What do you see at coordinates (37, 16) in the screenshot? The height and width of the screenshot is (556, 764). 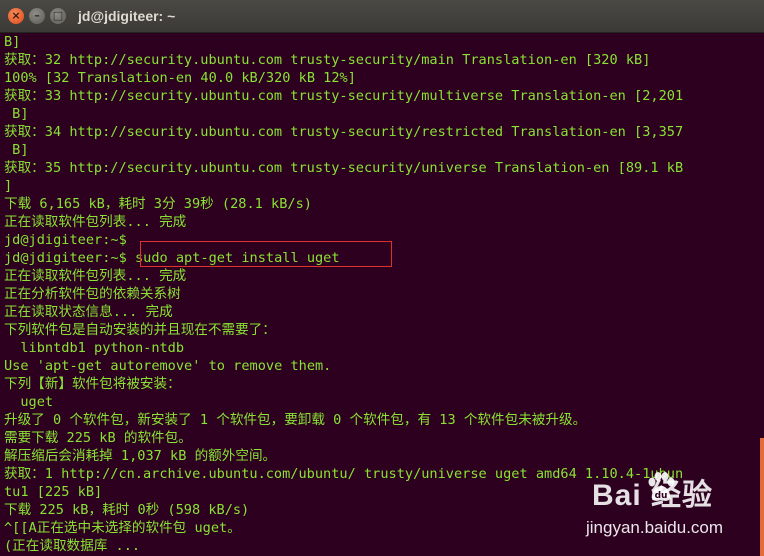 I see `minimize-icon: –` at bounding box center [37, 16].